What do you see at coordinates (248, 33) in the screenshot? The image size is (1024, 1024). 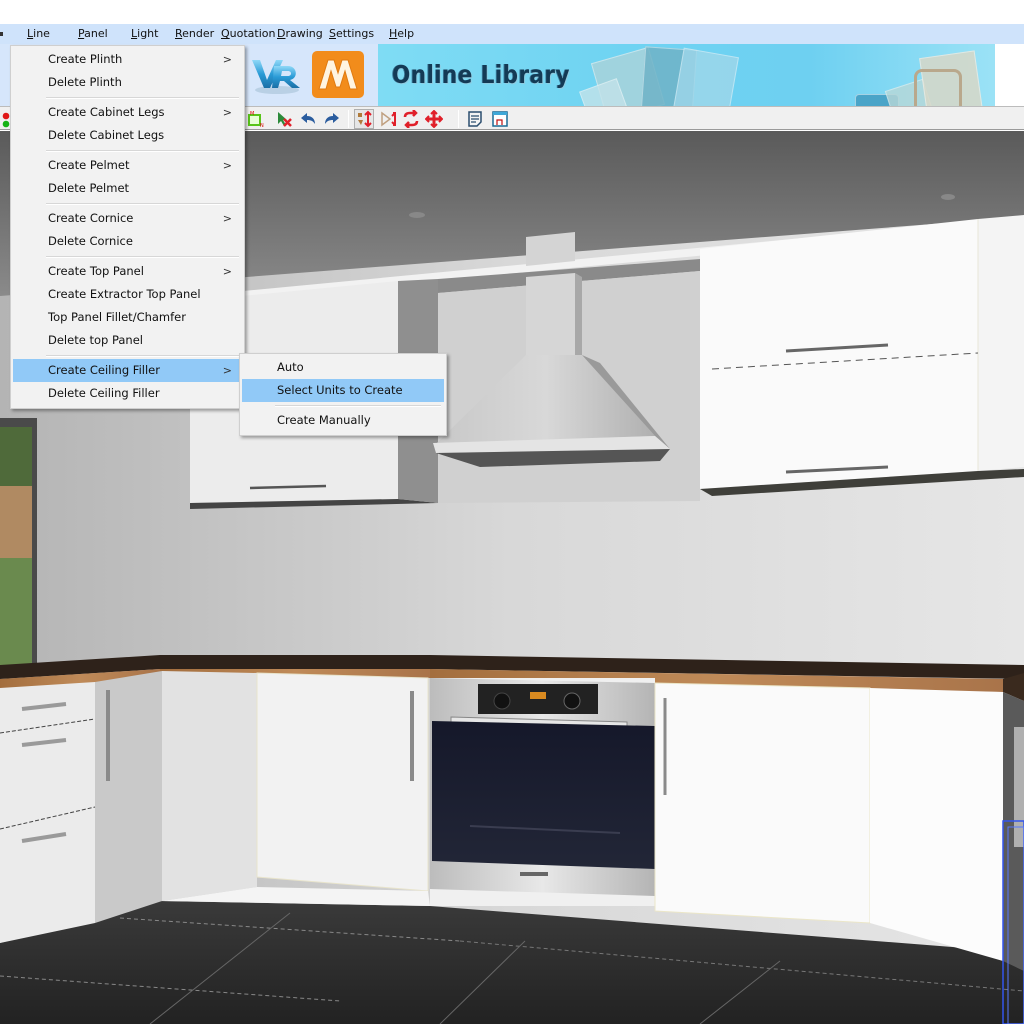 I see `menu-quotation: Quotation` at bounding box center [248, 33].